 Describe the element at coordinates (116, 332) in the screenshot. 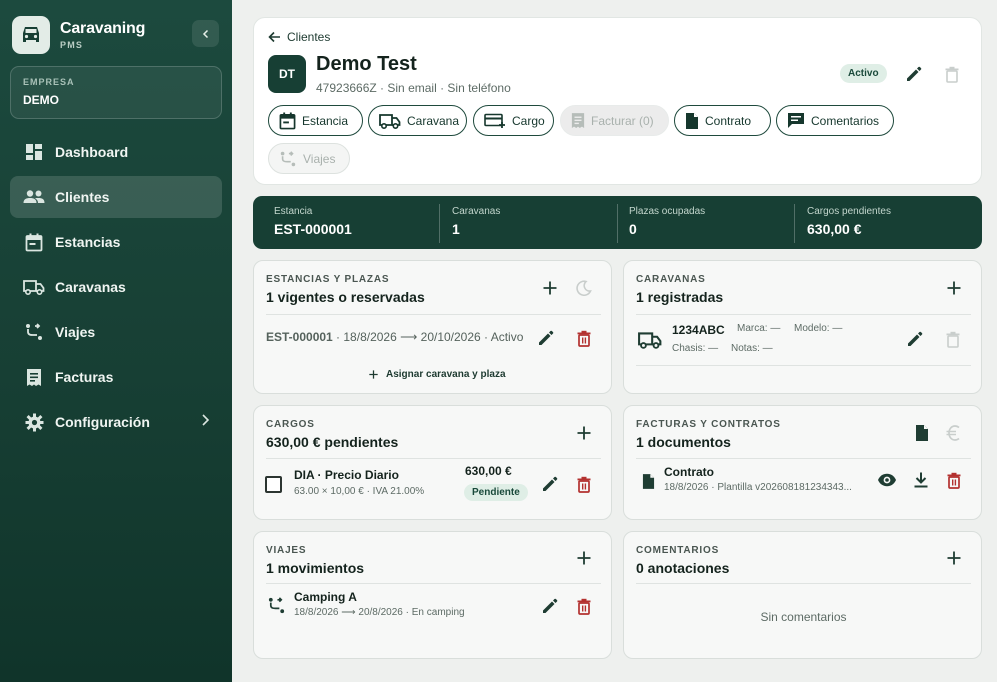

I see `sidebar-item-viajes: Viajes` at that location.